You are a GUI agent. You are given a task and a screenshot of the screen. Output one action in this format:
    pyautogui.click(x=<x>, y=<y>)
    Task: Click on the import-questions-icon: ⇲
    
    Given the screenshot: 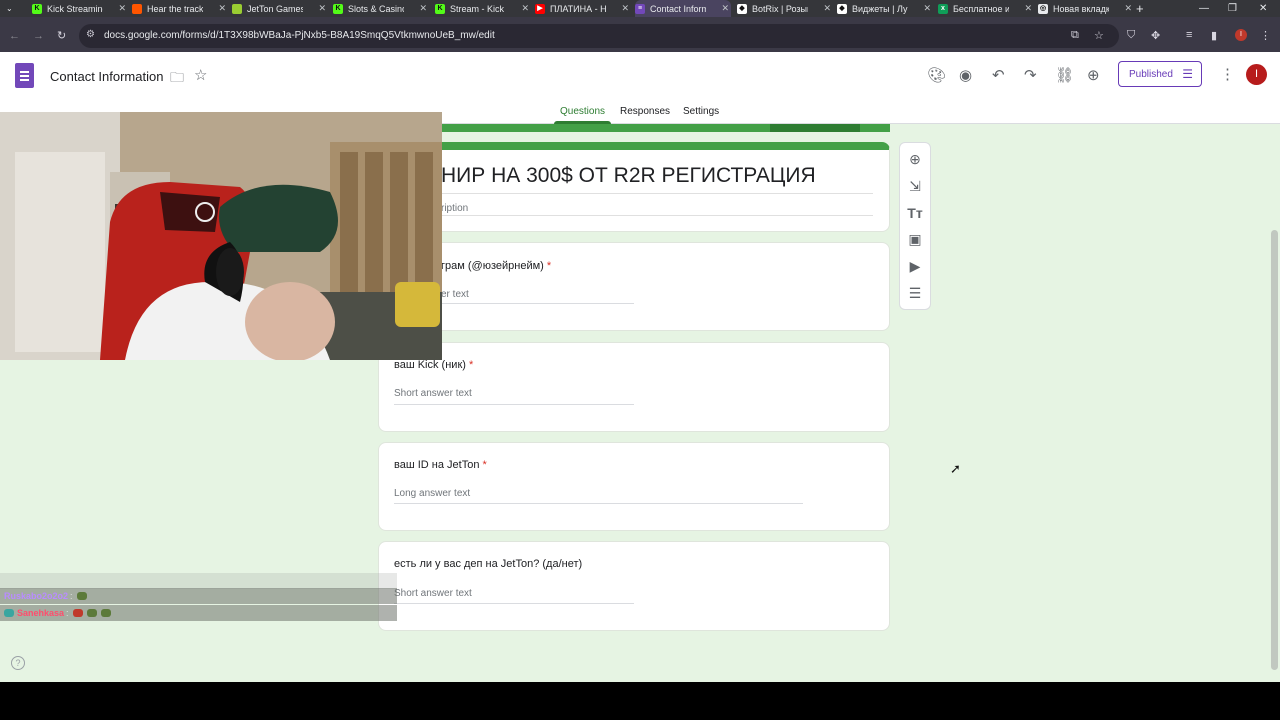 What is the action you would take?
    pyautogui.click(x=915, y=186)
    